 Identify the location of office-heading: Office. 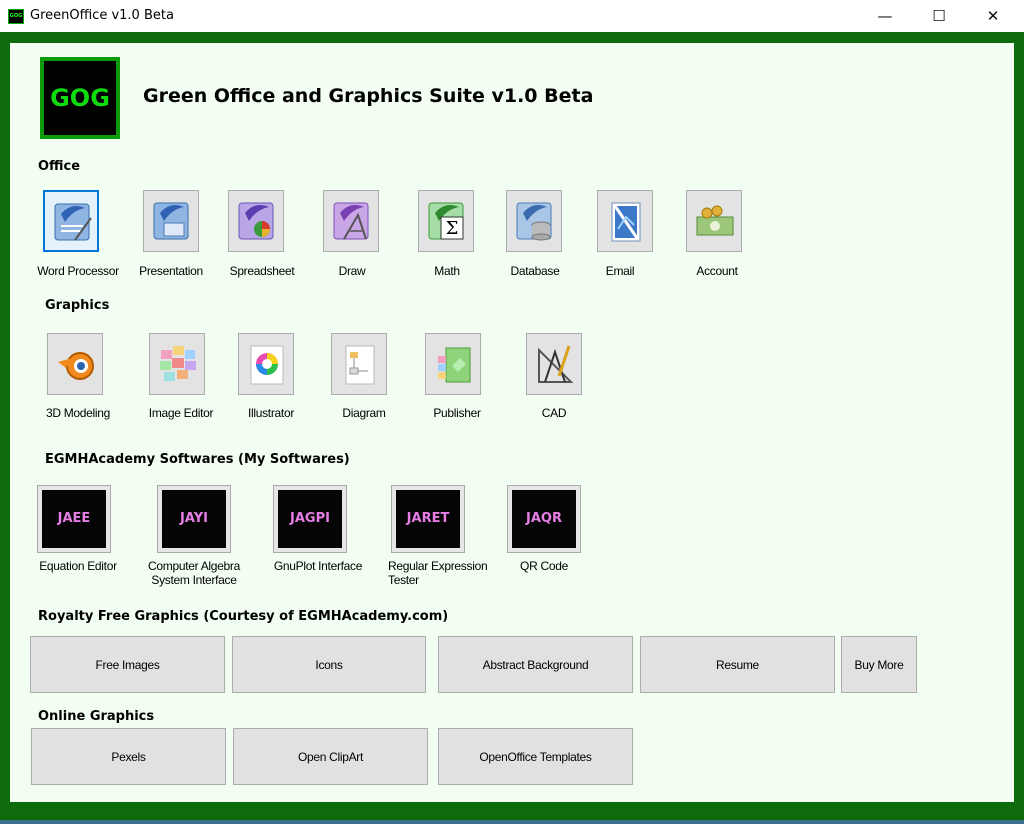
(59, 166).